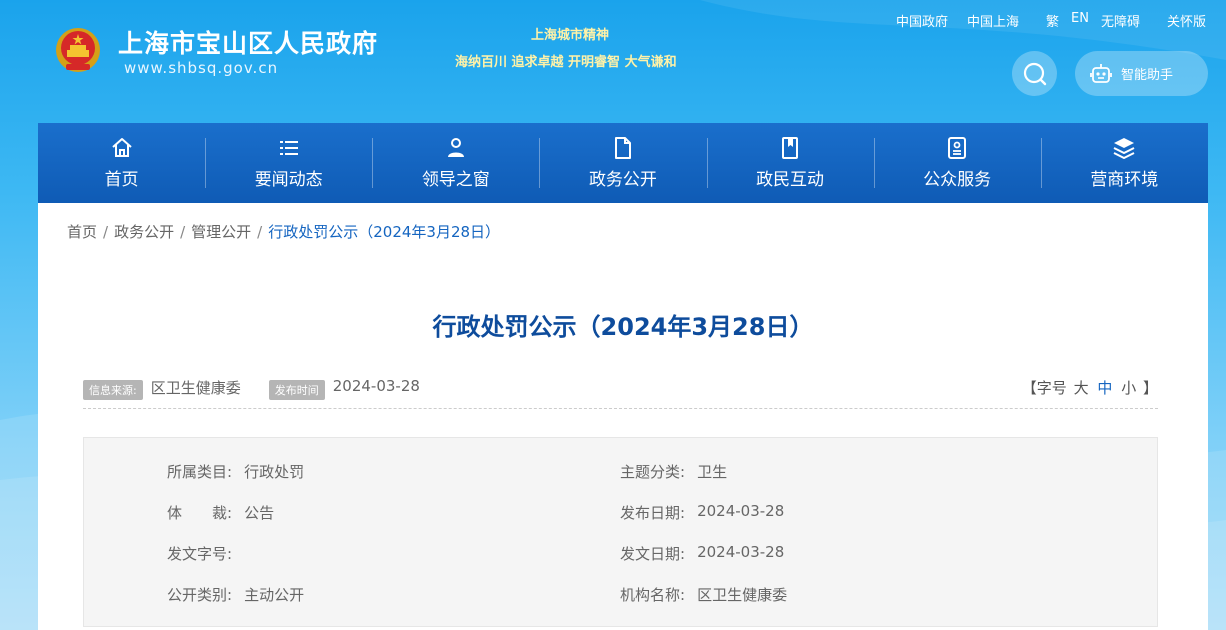 The height and width of the screenshot is (630, 1226). Describe the element at coordinates (1044, 388) in the screenshot. I see `font-size-label-open: 【字号` at that location.